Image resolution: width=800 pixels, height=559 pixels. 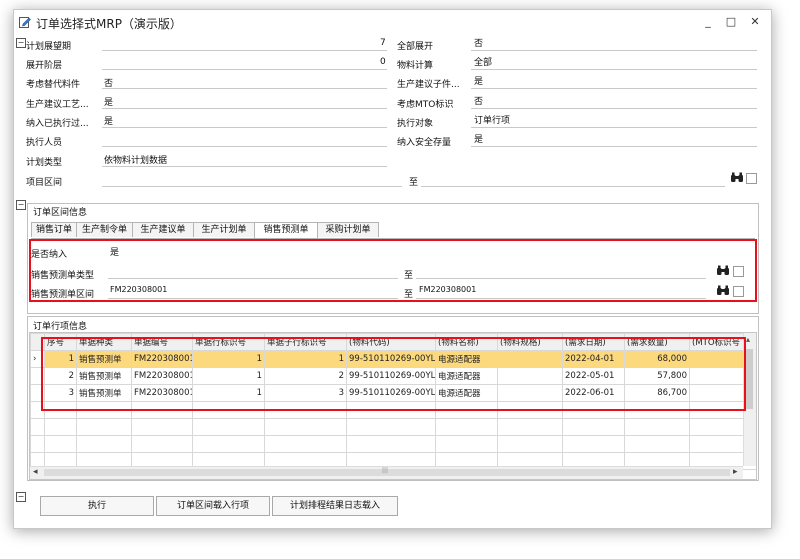 I want to click on exec-object-value: 订单行项, so click(x=492, y=121).